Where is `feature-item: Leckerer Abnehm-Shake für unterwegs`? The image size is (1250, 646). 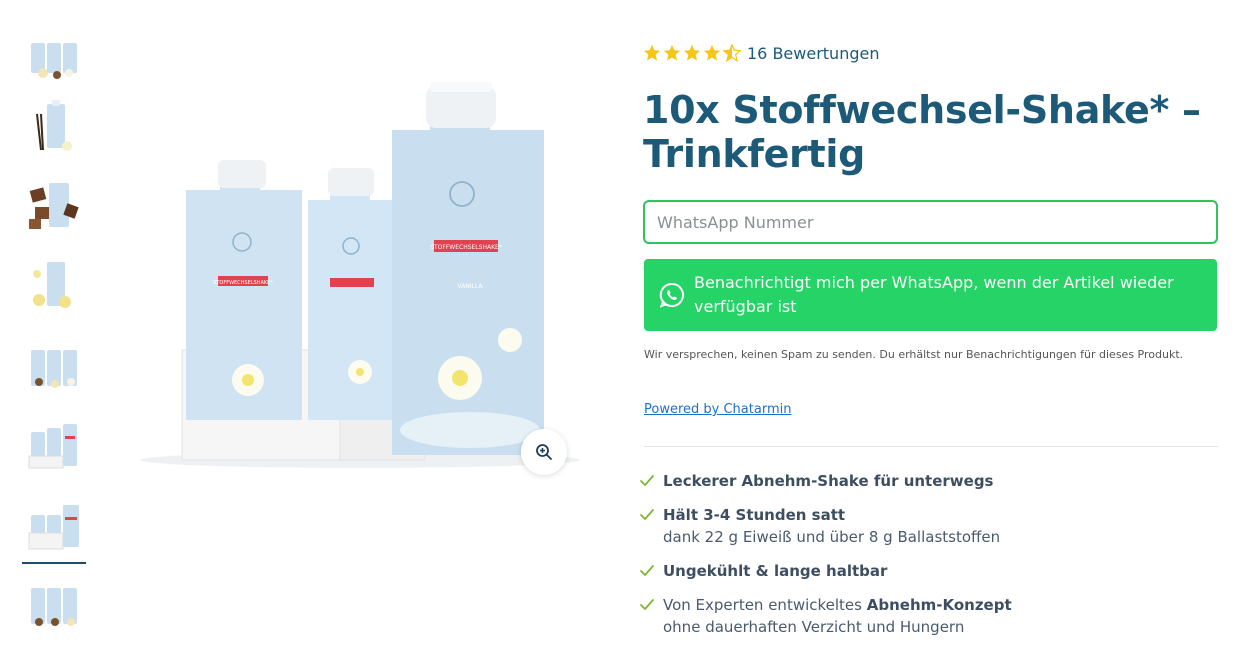
feature-item: Leckerer Abnehm-Shake für unterwegs is located at coordinates (929, 481).